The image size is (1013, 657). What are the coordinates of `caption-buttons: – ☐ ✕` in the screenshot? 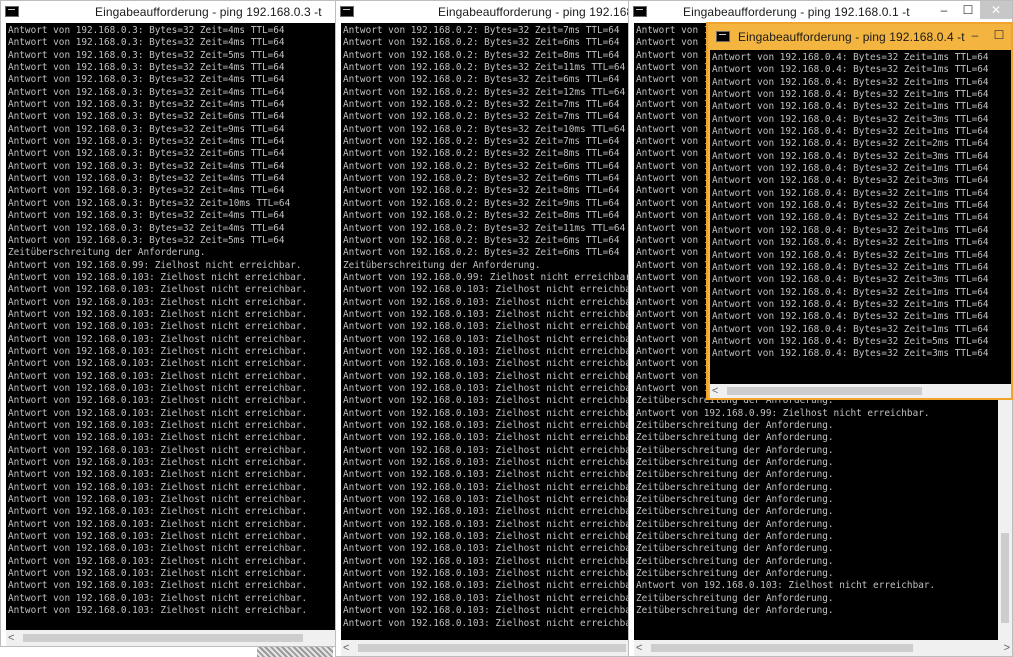 It's located at (972, 11).